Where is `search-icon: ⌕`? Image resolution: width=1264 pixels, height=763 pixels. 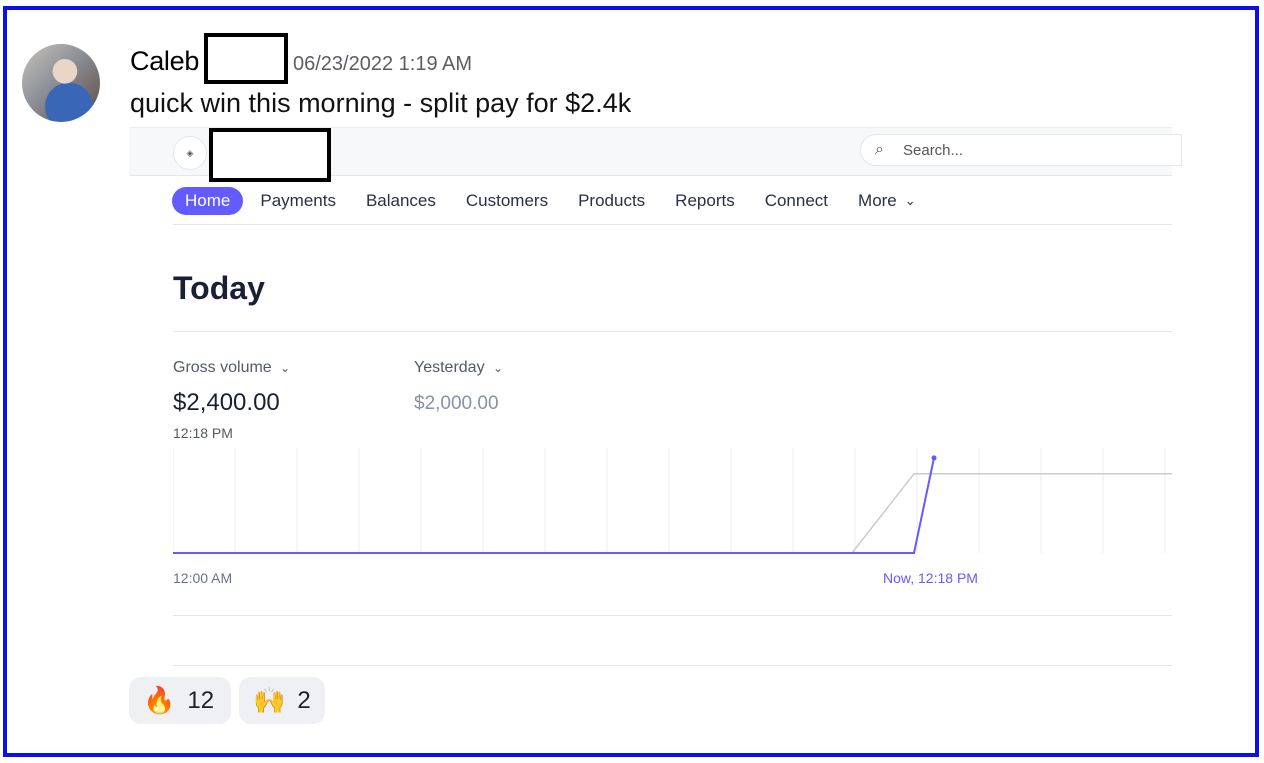
search-icon: ⌕ is located at coordinates (879, 149).